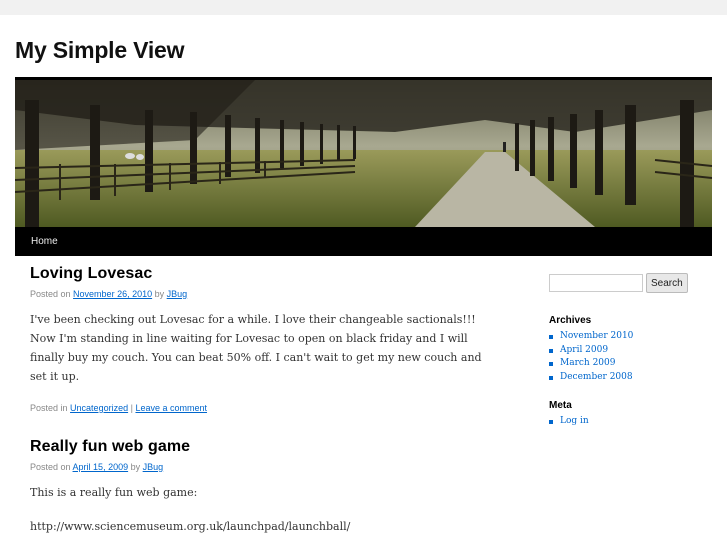 The height and width of the screenshot is (545, 727). Describe the element at coordinates (596, 283) in the screenshot. I see `search-input` at that location.